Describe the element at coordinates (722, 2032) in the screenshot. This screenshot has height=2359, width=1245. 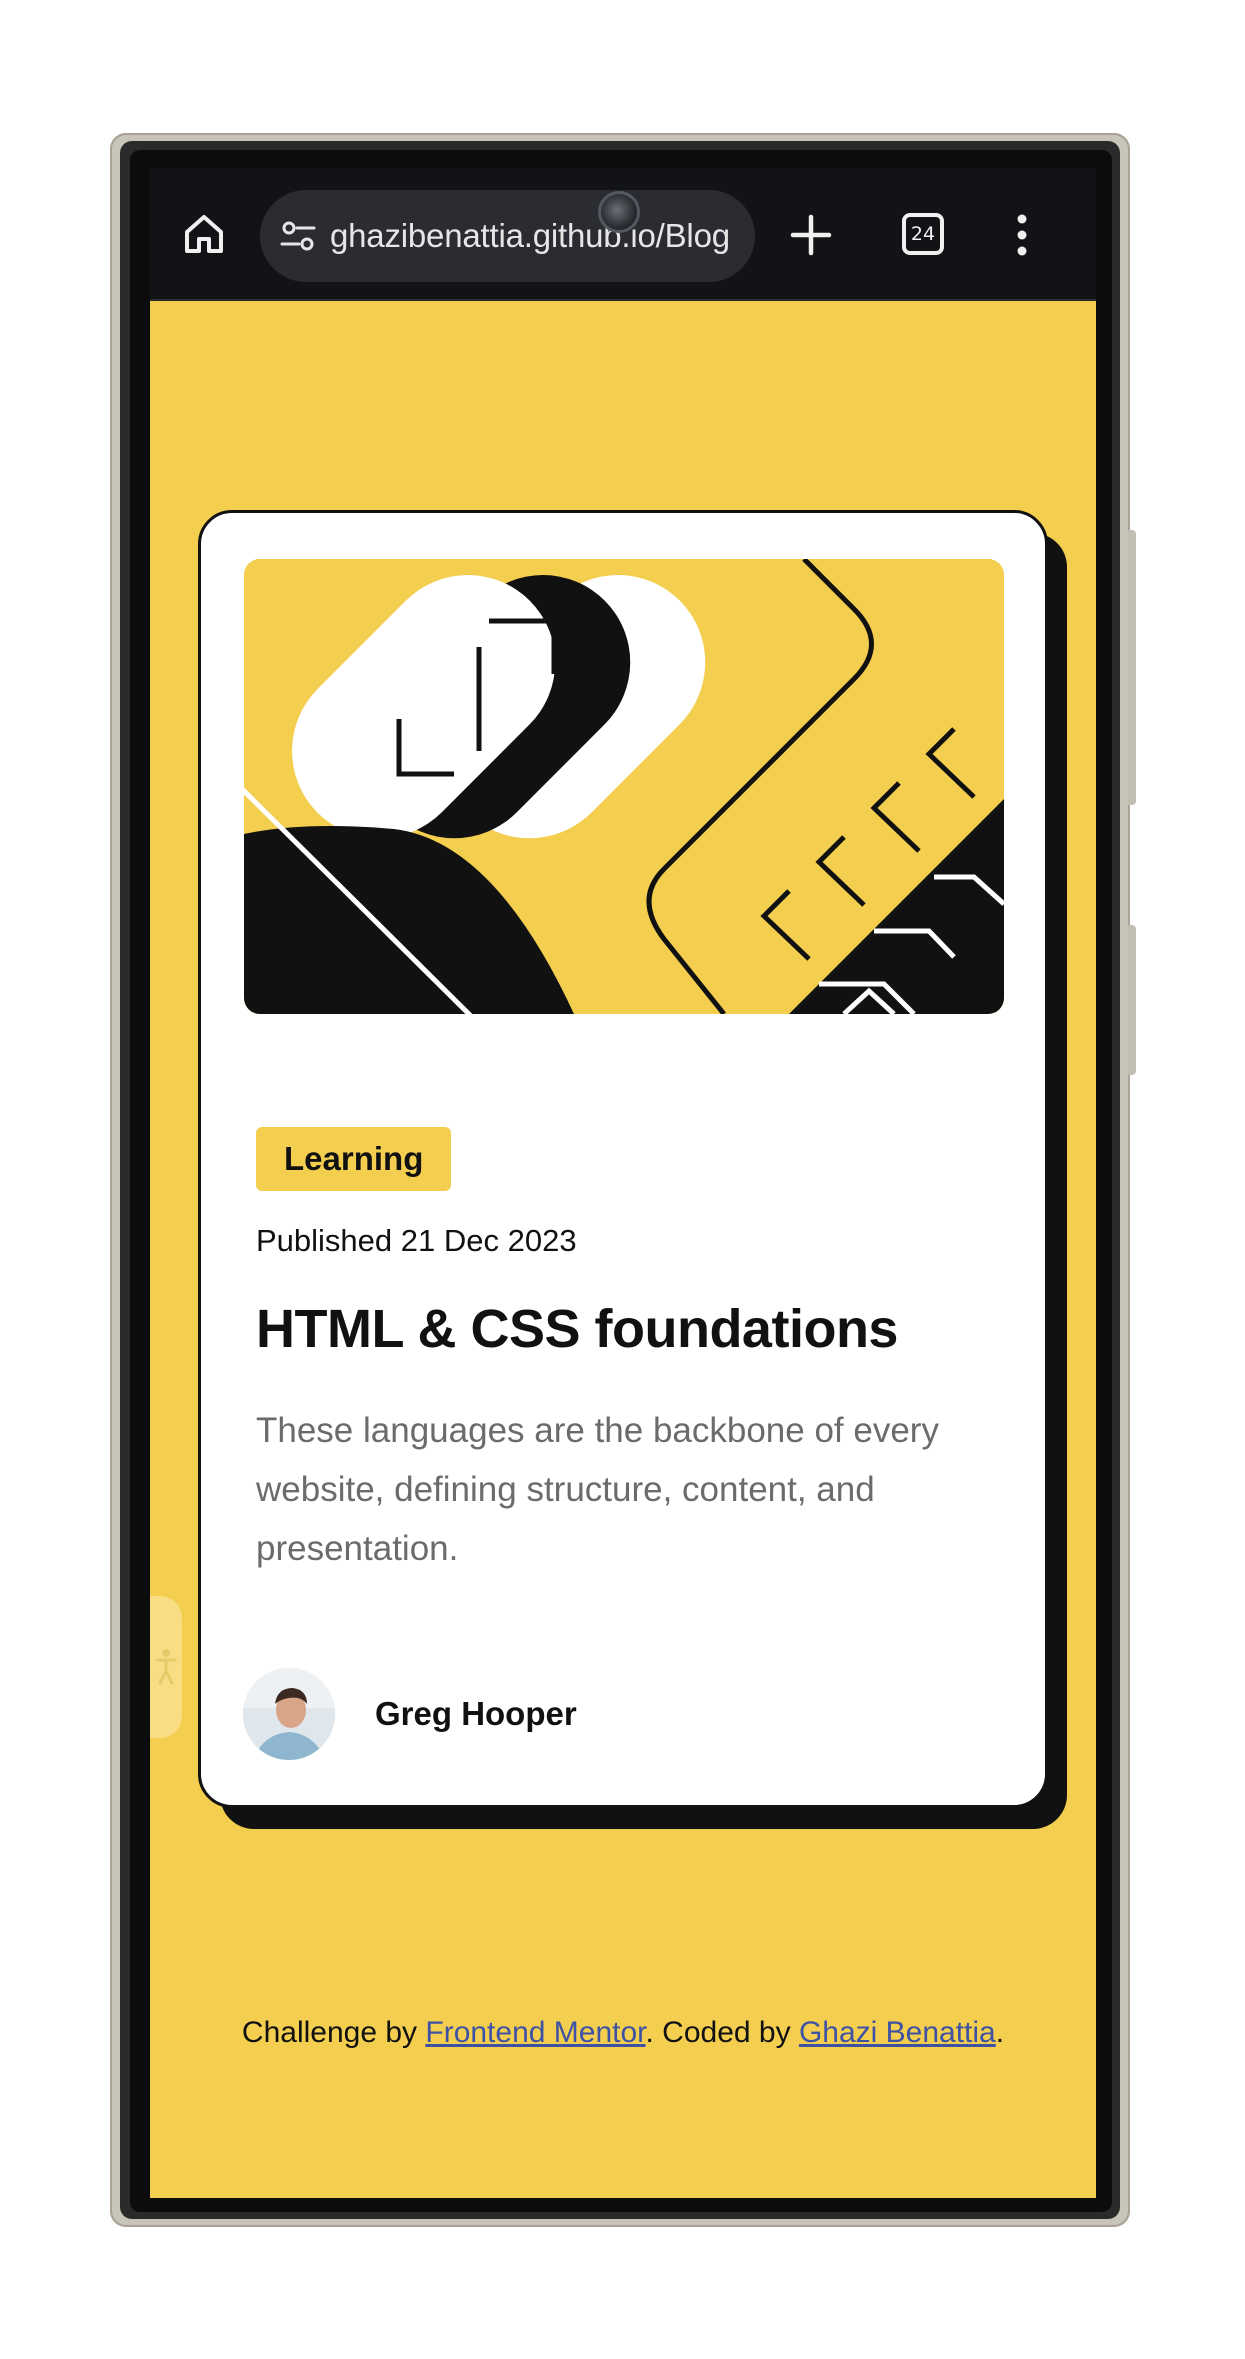
I see `attribution-middle: . Coded by` at that location.